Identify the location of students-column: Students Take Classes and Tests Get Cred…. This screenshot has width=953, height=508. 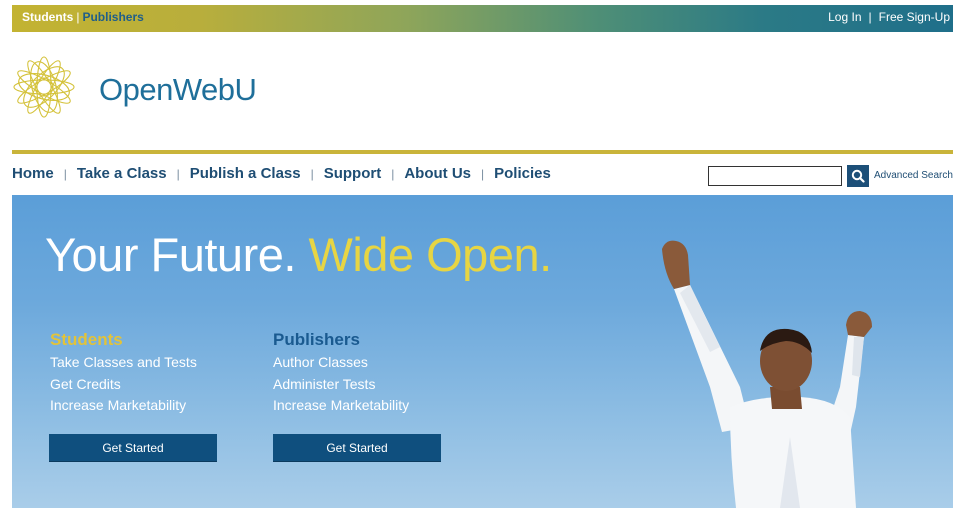
(123, 373).